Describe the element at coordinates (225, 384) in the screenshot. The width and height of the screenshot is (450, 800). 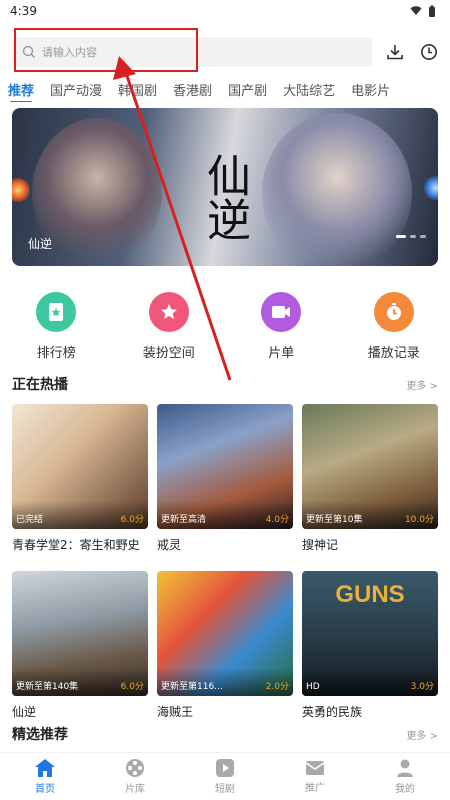
I see `hot-section-header: 正在热播 更多 >` at that location.